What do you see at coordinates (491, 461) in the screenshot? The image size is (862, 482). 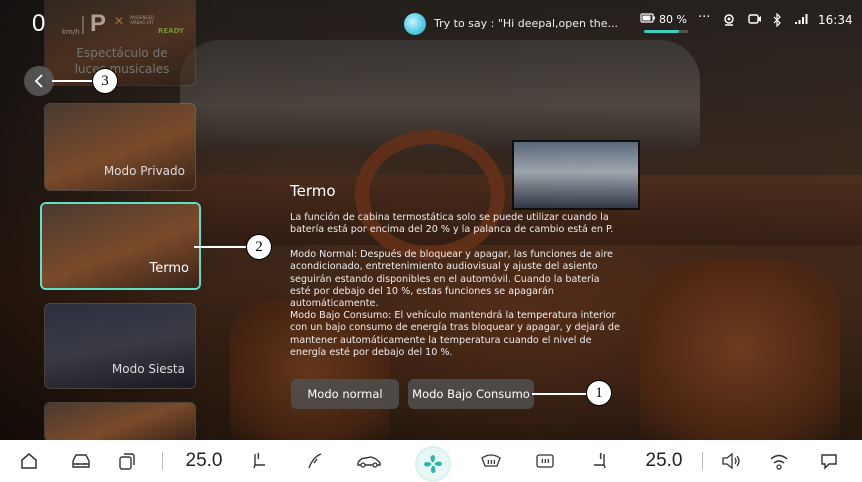 I see `front-defrost-icon` at bounding box center [491, 461].